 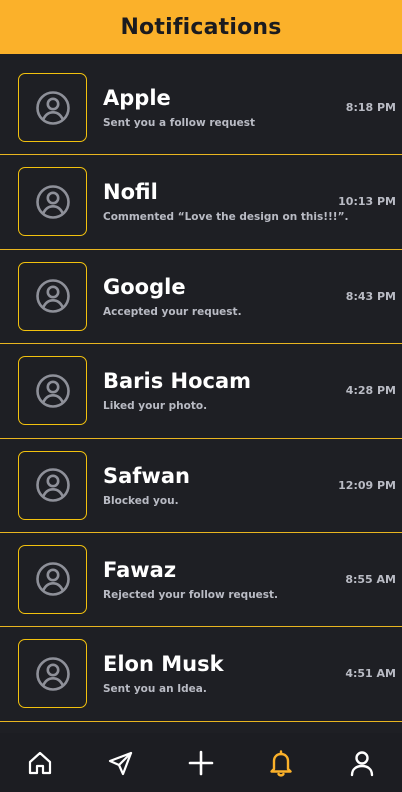 I want to click on send-icon, so click(x=120, y=763).